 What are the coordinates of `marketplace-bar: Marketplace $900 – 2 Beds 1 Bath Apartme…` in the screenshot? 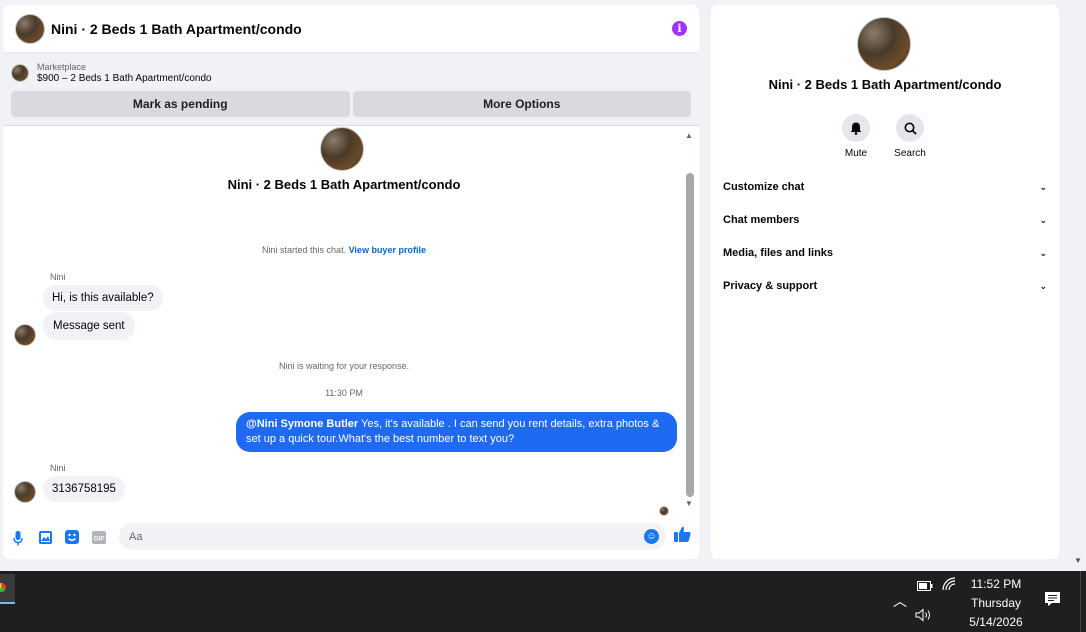 It's located at (351, 89).